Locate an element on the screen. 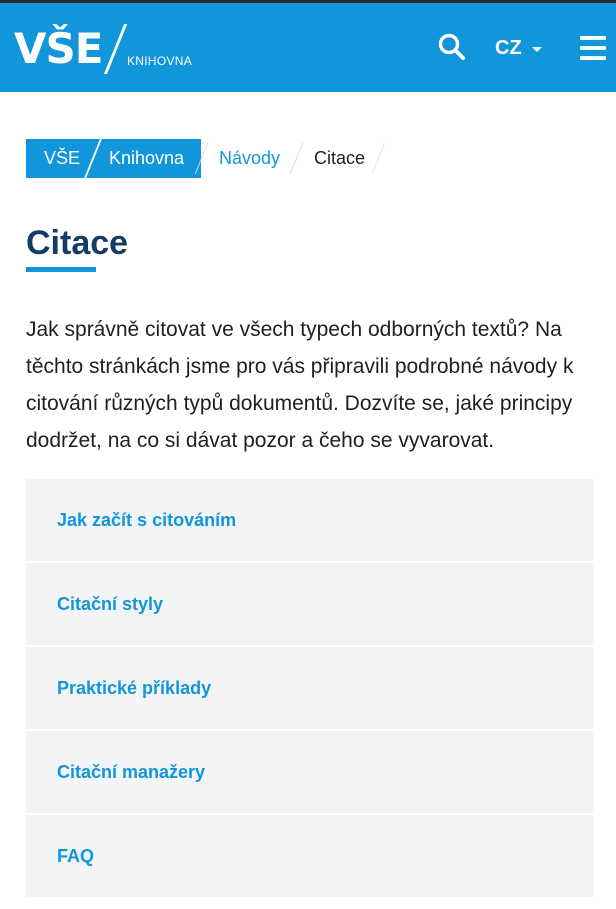  breadcrumb-item-navody: Návody is located at coordinates (245, 158).